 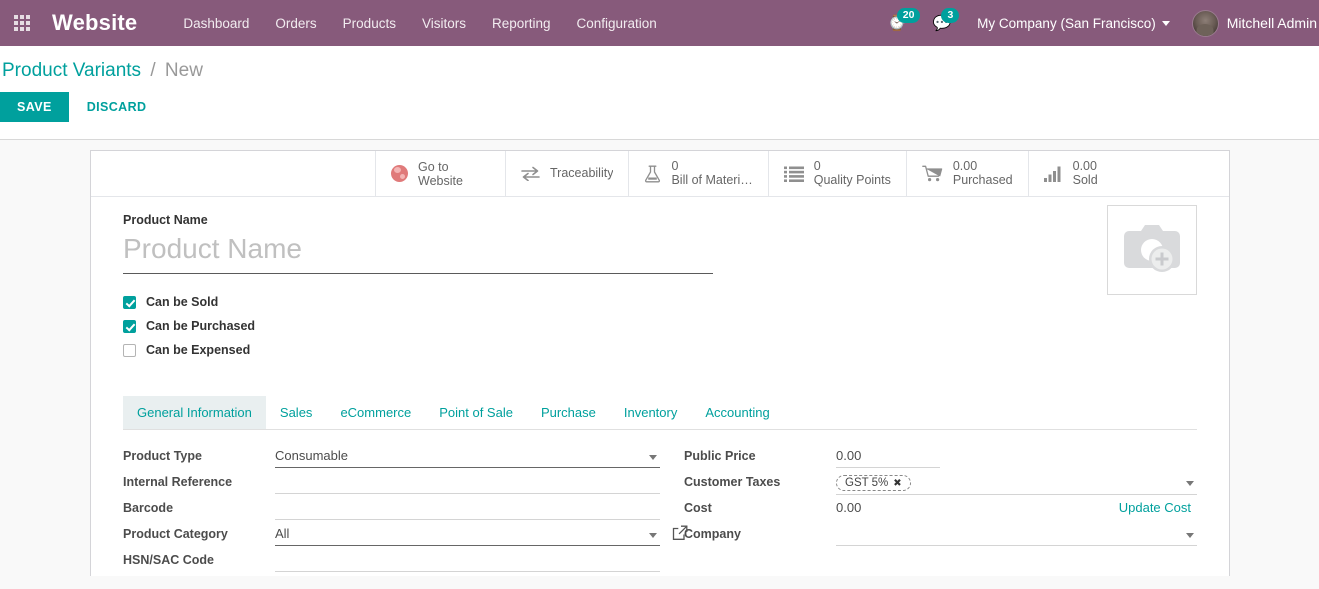 What do you see at coordinates (94, 23) in the screenshot?
I see `app-brand-title: Website` at bounding box center [94, 23].